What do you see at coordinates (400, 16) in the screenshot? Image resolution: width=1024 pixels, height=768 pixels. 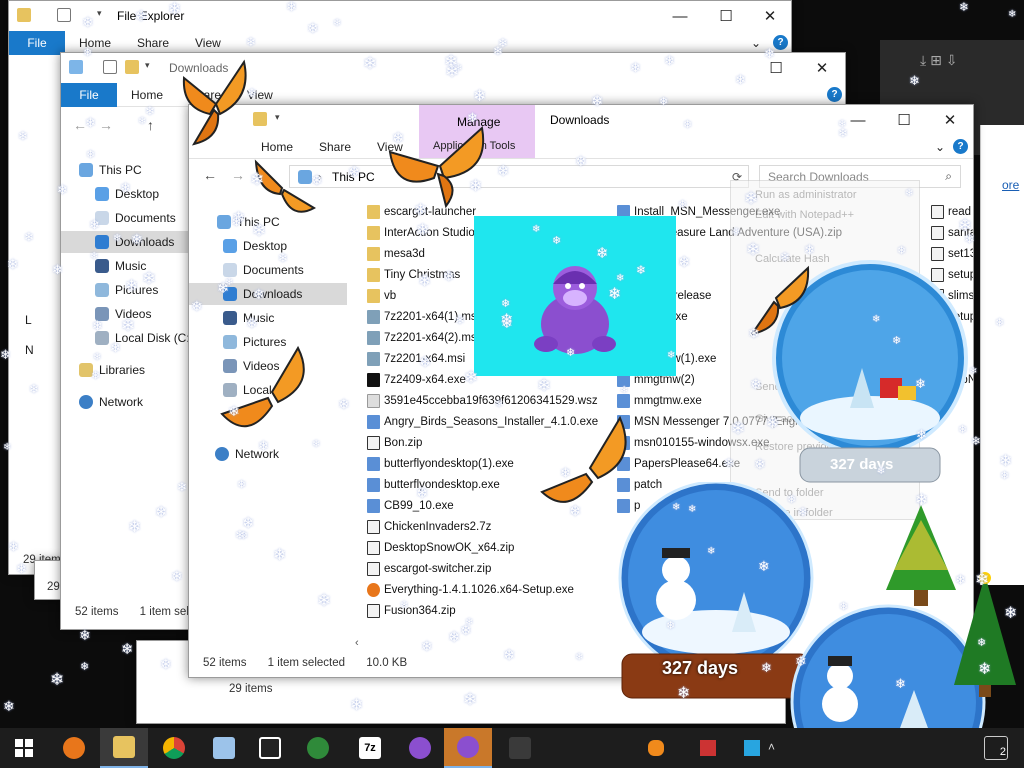 I see `title-bar: ▾ File Explorer — ☐ ✕` at bounding box center [400, 16].